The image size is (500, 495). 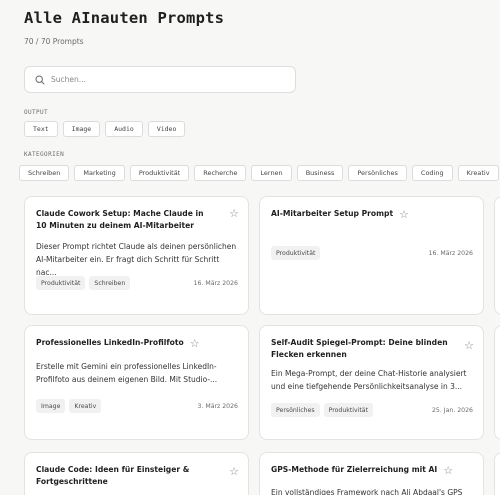 What do you see at coordinates (377, 173) in the screenshot?
I see `filter-category-persoenliches: Persönliches` at bounding box center [377, 173].